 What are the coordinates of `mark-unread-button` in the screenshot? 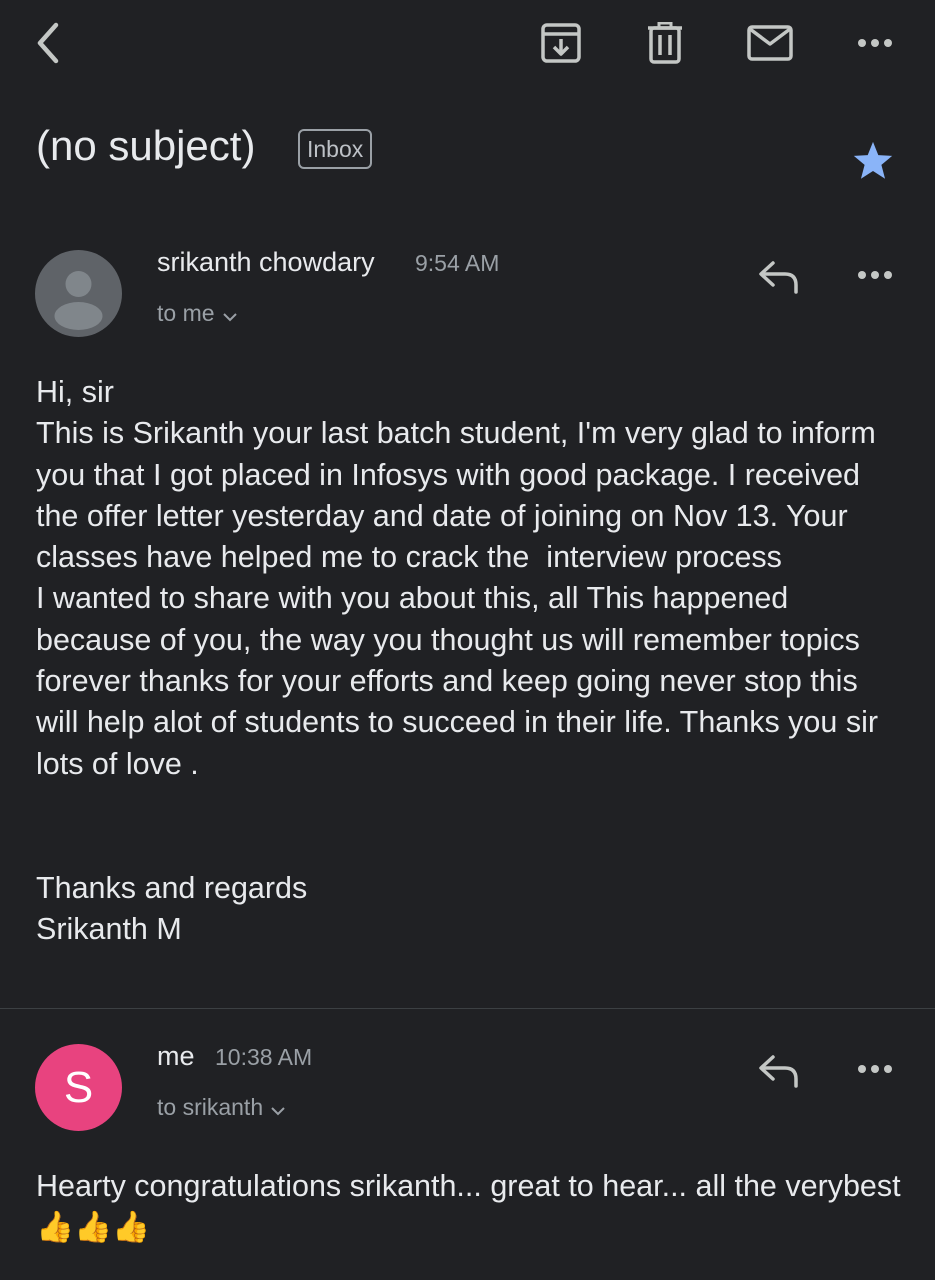 It's located at (770, 43).